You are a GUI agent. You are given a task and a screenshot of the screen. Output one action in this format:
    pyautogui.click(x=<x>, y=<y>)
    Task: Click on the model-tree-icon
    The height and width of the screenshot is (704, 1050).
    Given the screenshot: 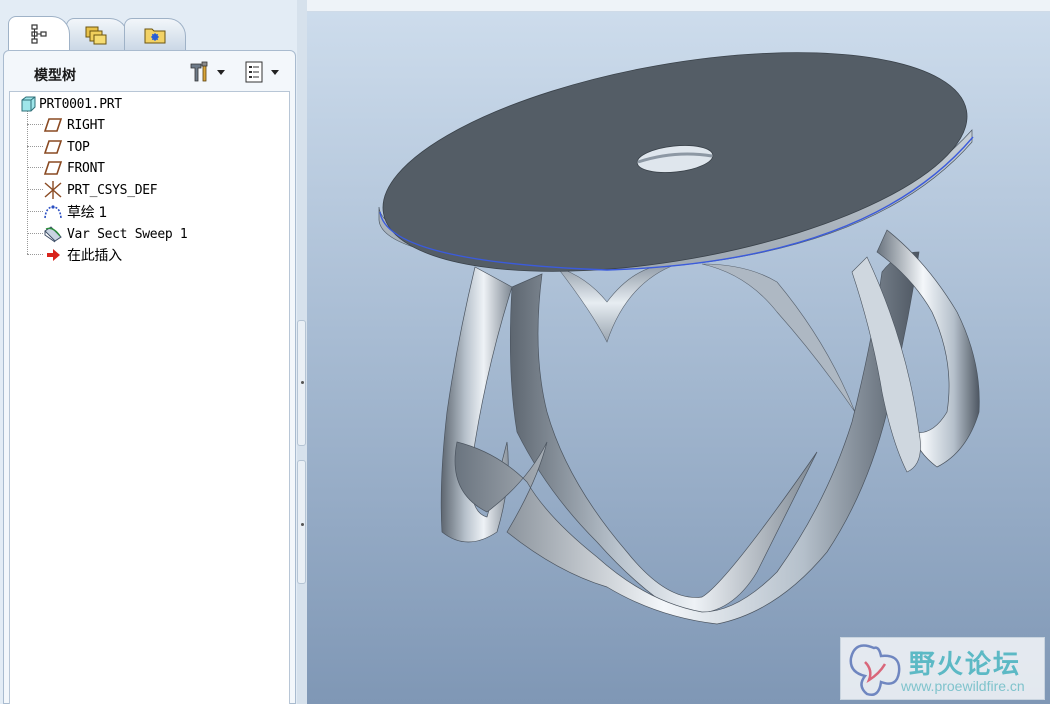 What is the action you would take?
    pyautogui.click(x=39, y=33)
    